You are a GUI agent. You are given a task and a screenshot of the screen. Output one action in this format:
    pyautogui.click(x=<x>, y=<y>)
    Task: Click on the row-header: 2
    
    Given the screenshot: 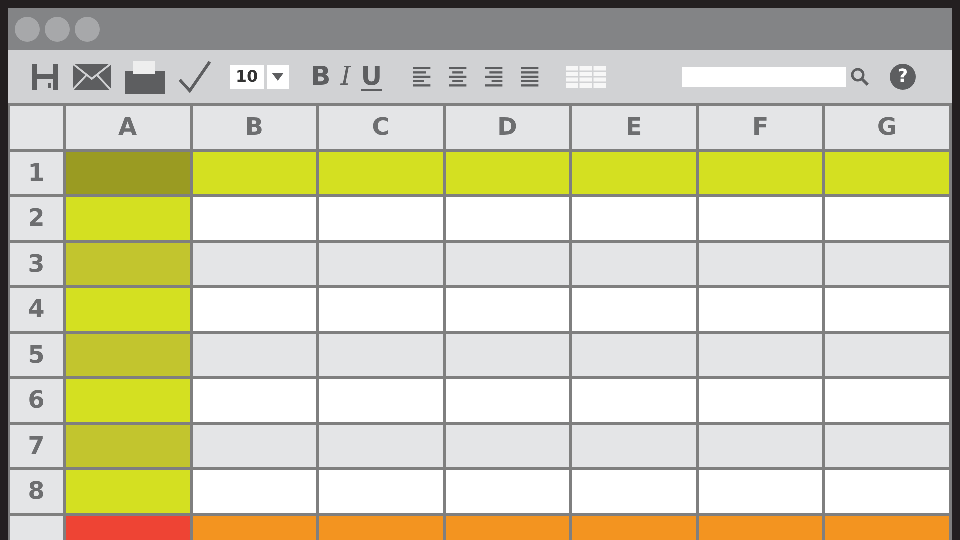 What is the action you would take?
    pyautogui.click(x=36, y=218)
    